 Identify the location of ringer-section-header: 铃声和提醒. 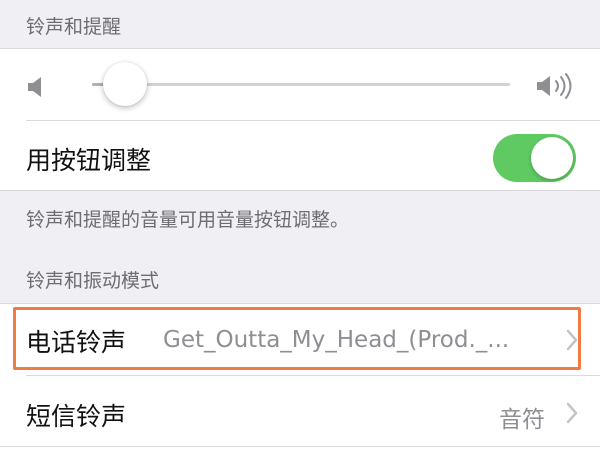
(74, 27).